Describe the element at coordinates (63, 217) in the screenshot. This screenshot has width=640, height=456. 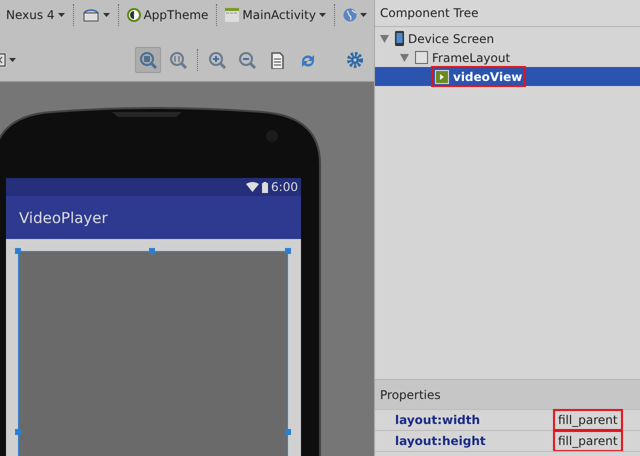
I see `app-title: VideoPlayer` at that location.